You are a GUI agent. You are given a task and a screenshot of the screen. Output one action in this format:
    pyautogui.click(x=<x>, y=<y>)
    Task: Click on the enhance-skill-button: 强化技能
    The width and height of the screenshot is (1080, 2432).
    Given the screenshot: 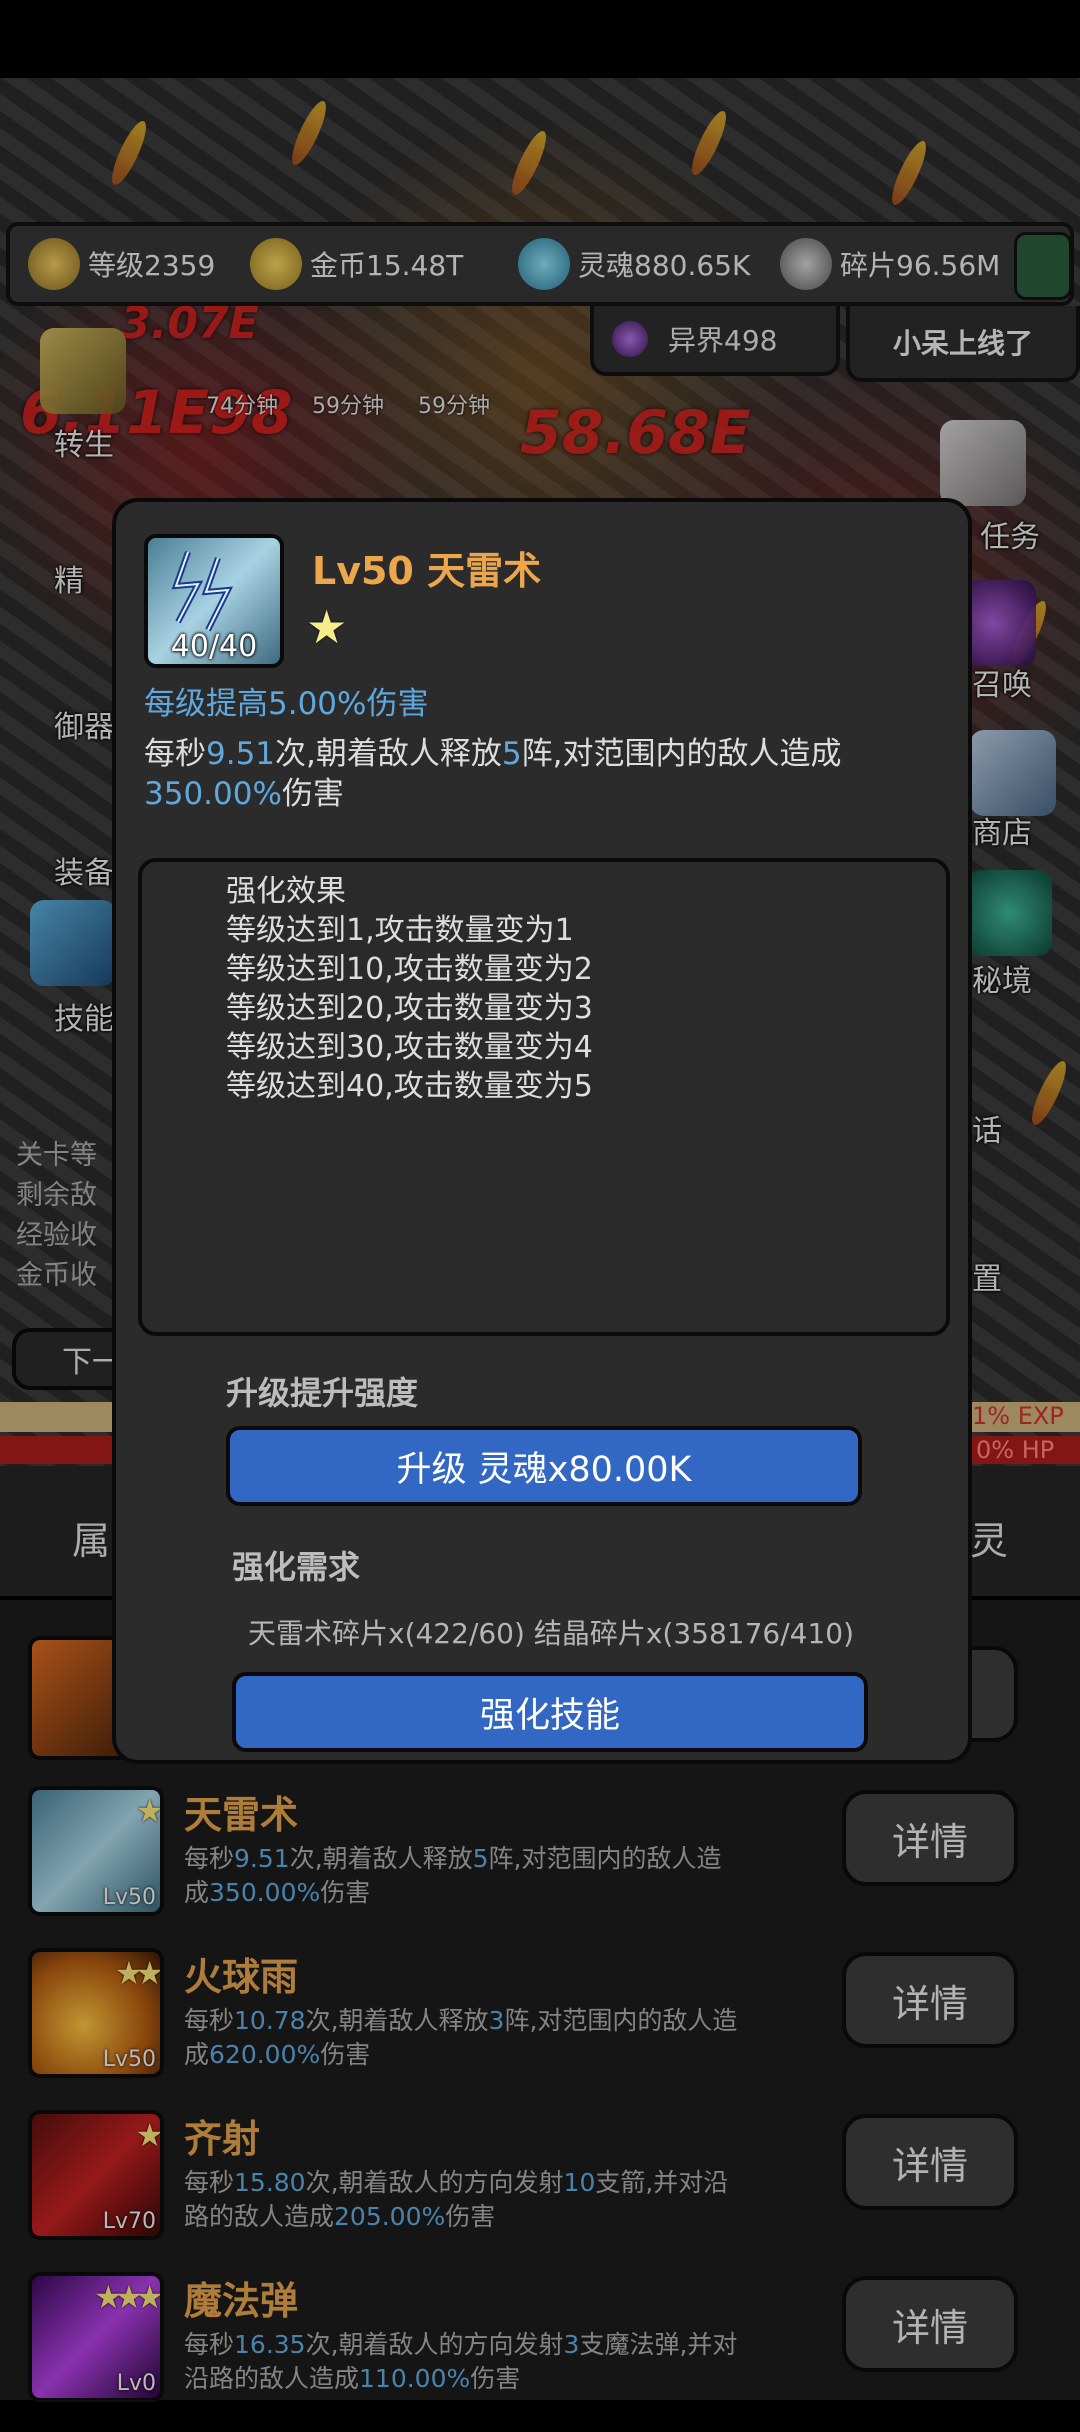 What is the action you would take?
    pyautogui.click(x=550, y=1712)
    